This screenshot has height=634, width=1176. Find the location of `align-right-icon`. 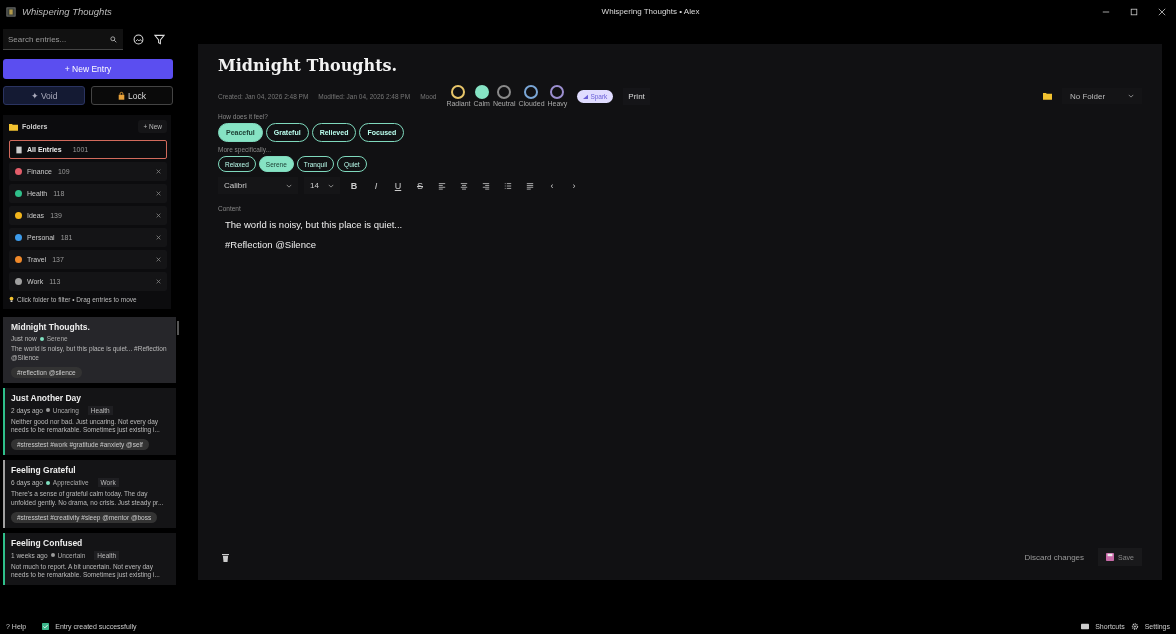

align-right-icon is located at coordinates (486, 185).